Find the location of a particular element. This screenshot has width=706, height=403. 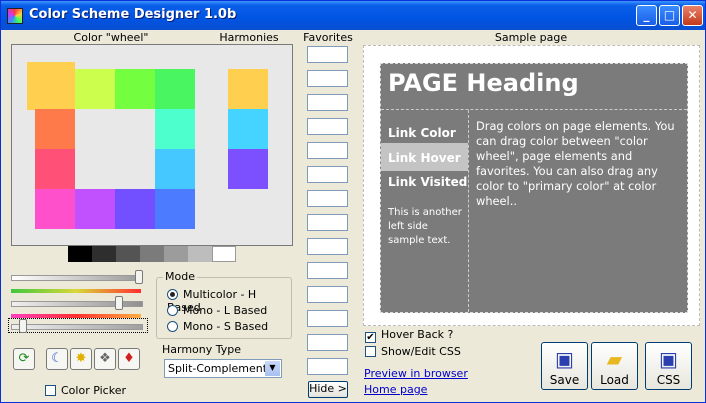

star-burst-icon: ✸ is located at coordinates (81, 359).